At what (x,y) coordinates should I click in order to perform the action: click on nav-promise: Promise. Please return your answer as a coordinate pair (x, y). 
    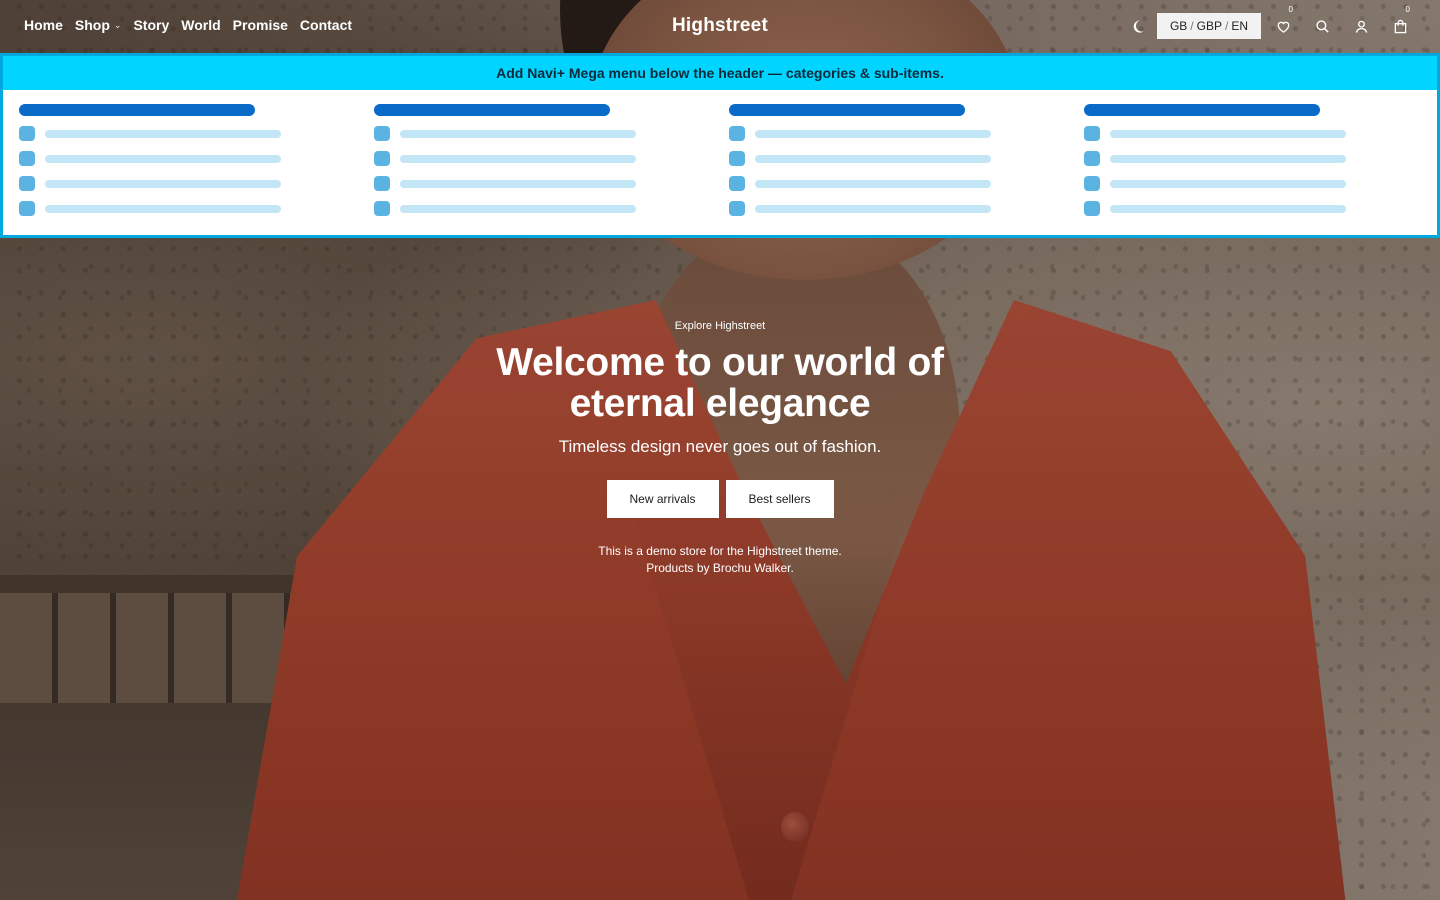
    Looking at the image, I should click on (260, 25).